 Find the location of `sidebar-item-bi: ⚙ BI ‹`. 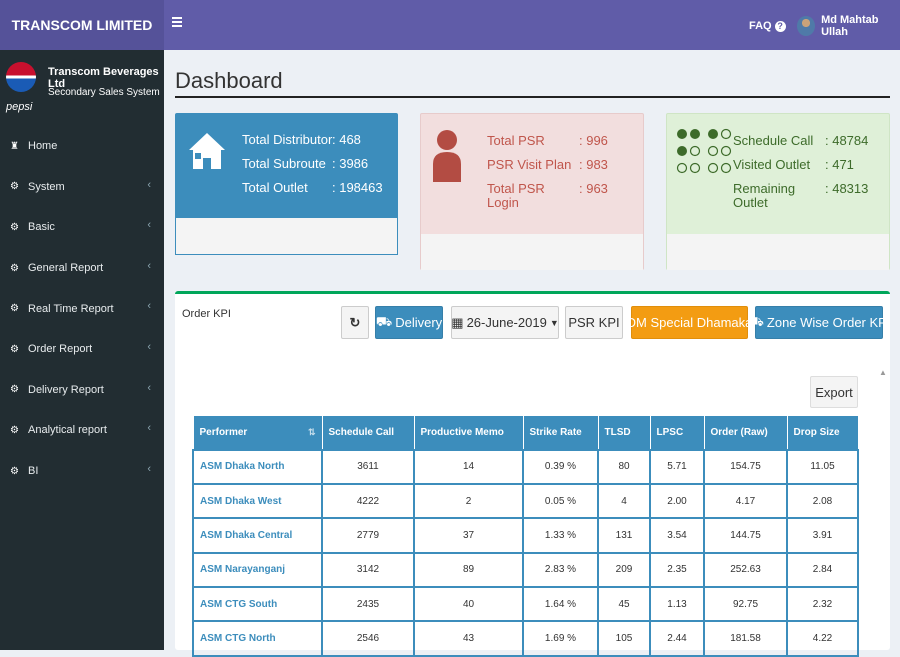

sidebar-item-bi: ⚙ BI ‹ is located at coordinates (82, 471).